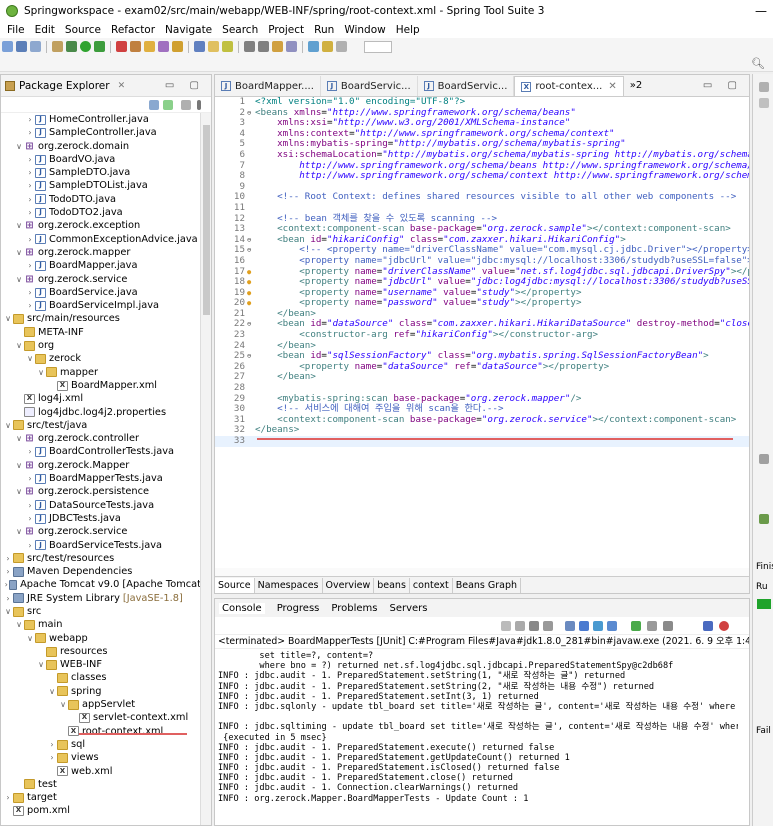  Describe the element at coordinates (99, 46) in the screenshot. I see `coverage-icon` at that location.